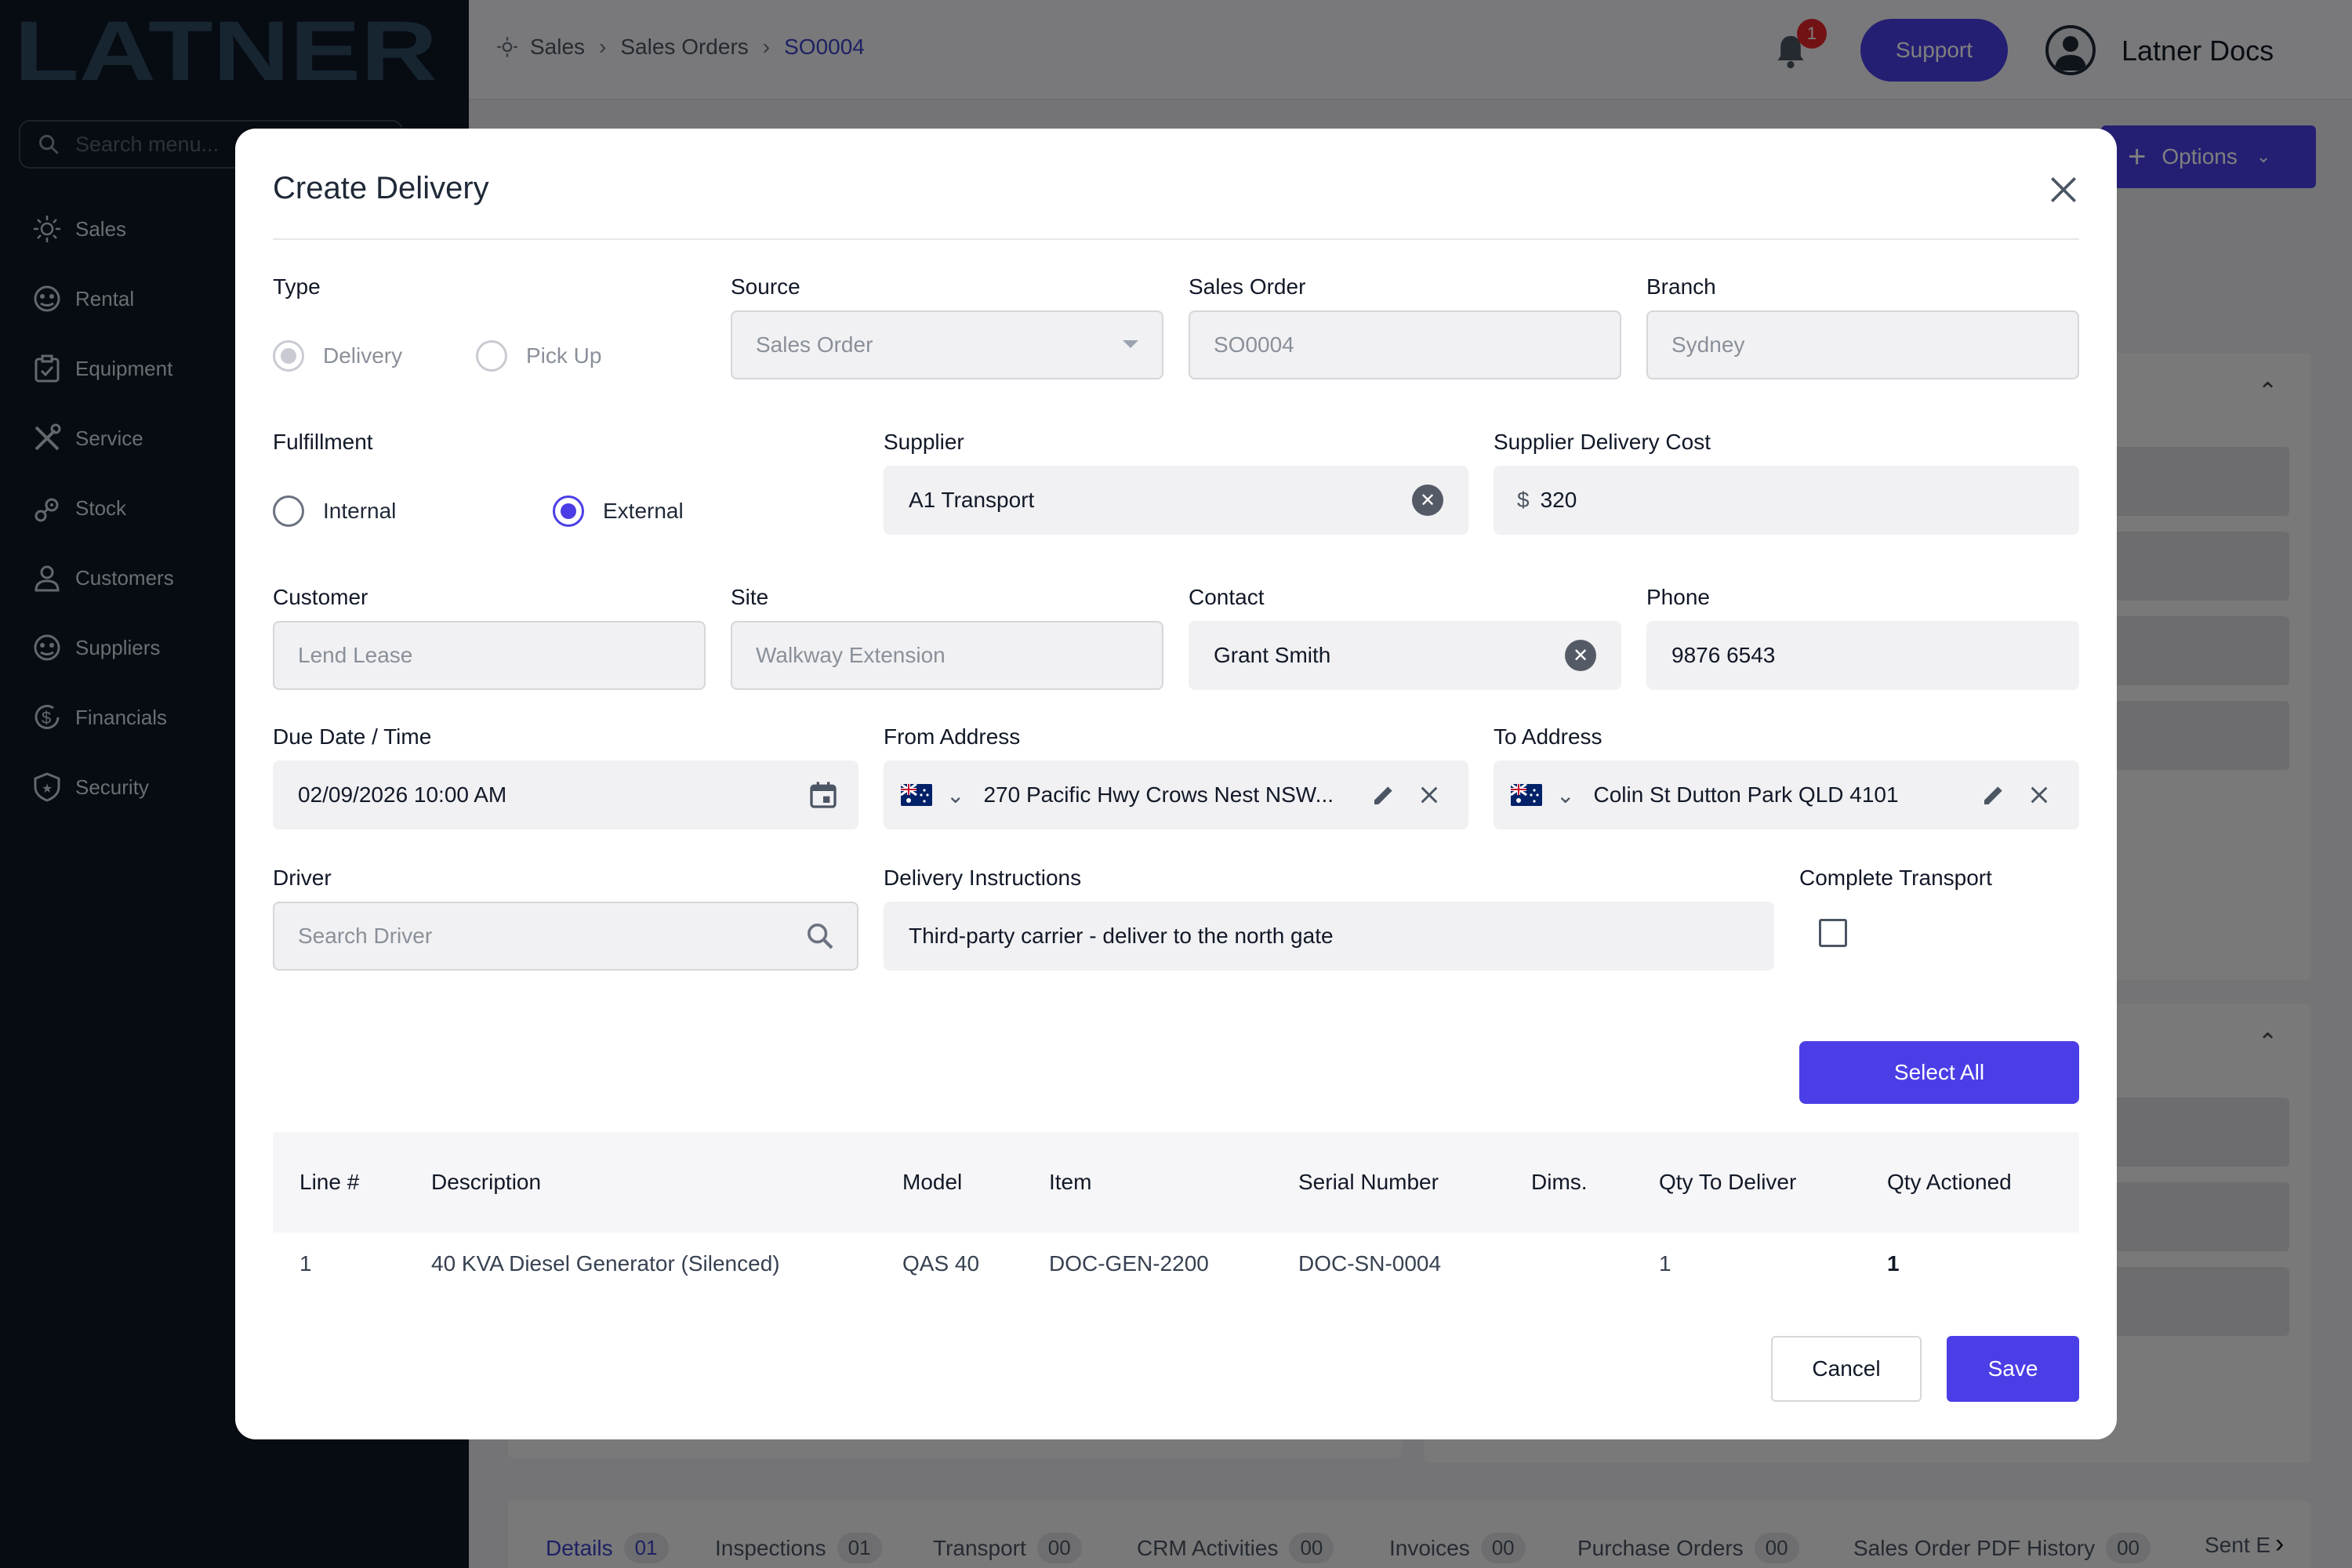 Image resolution: width=2352 pixels, height=1568 pixels. I want to click on table-cell: 40 KVA Diesel Generator (Silenced), so click(605, 1263).